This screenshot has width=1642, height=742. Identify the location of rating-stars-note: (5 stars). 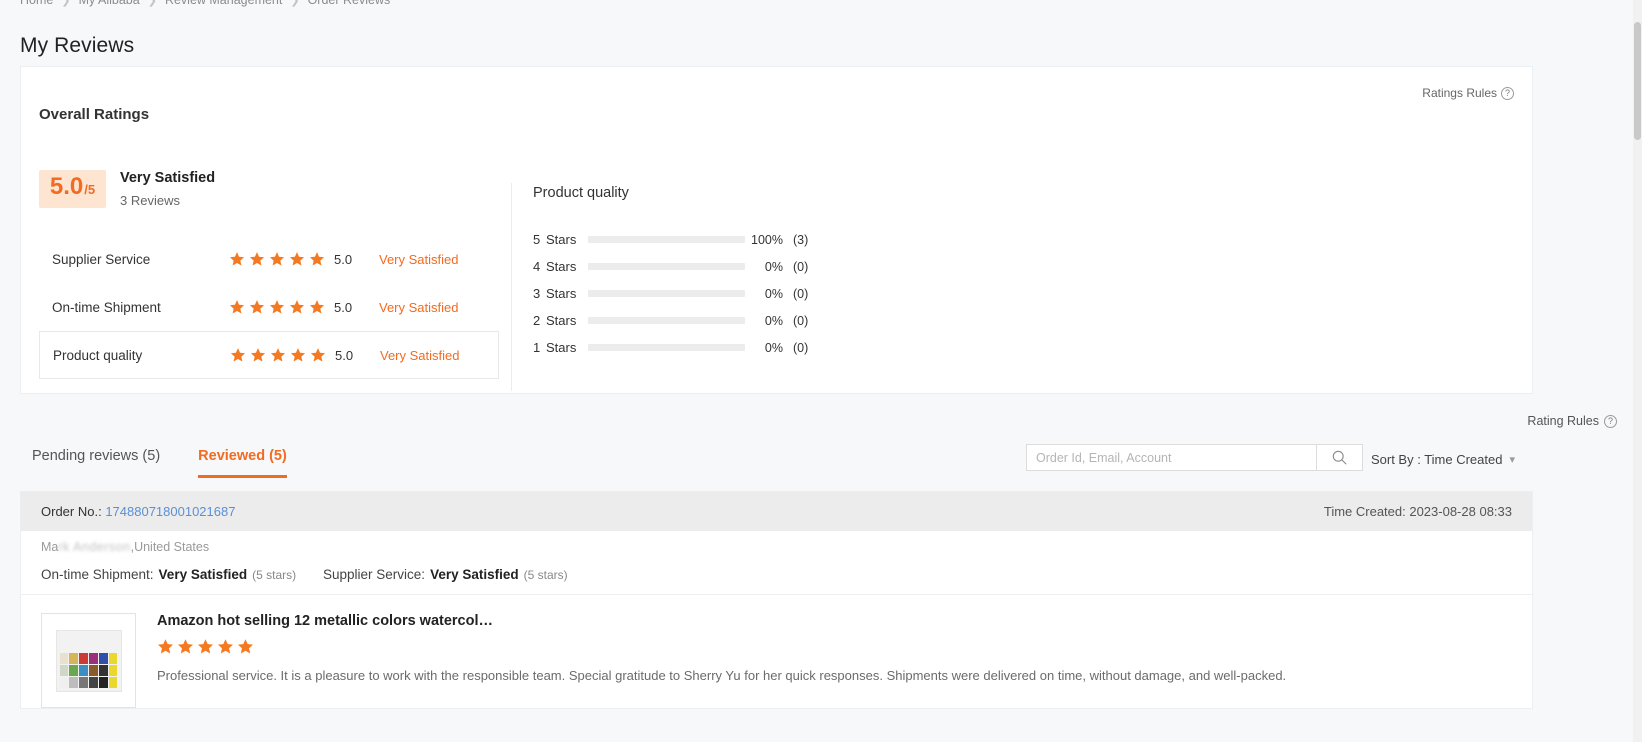
(545, 575).